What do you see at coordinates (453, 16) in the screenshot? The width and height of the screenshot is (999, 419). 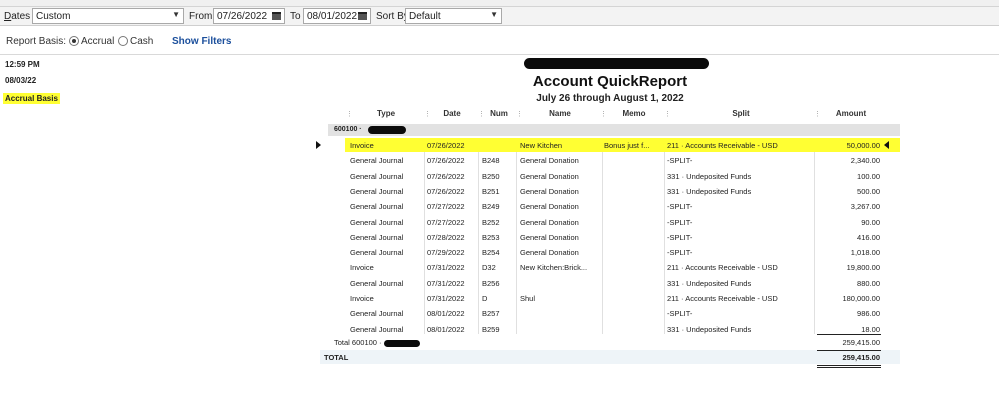 I see `sort-by-dropdown: Default ▼` at bounding box center [453, 16].